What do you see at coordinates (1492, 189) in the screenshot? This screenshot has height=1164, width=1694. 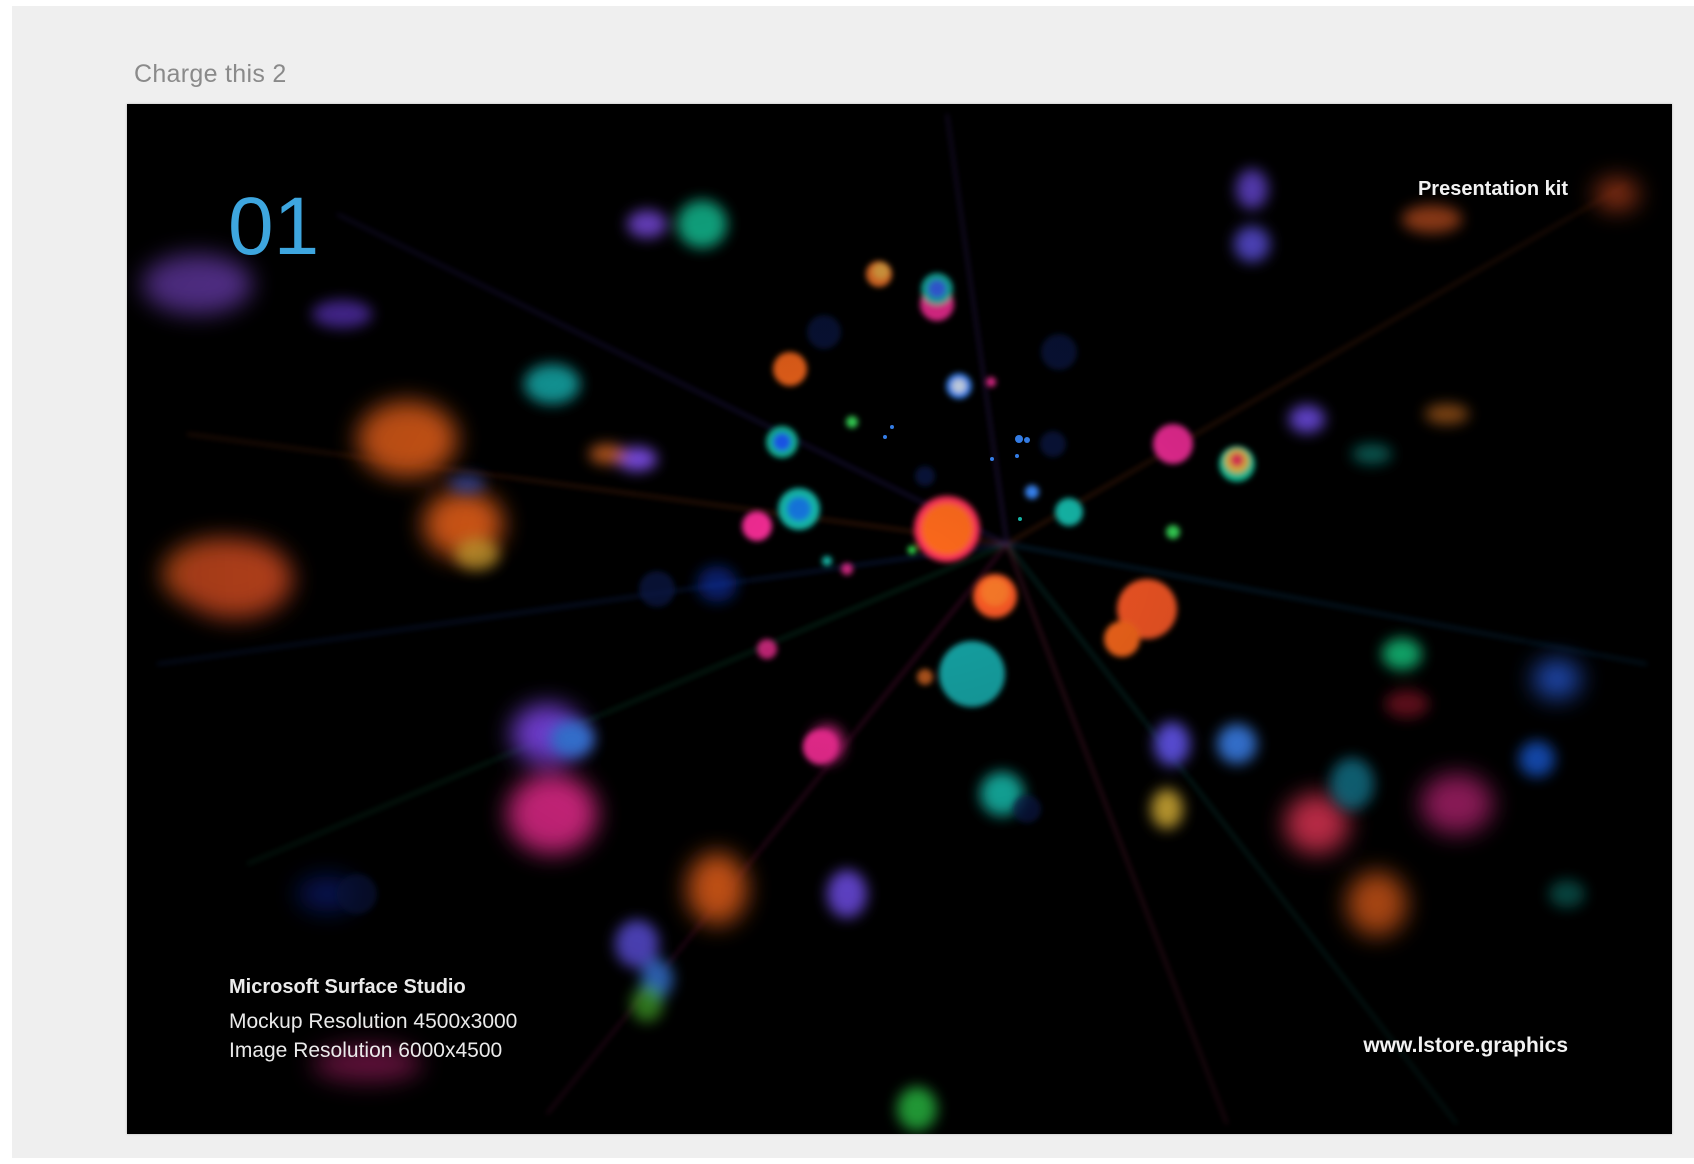 I see `presentation-kit-label: Presentation kit` at bounding box center [1492, 189].